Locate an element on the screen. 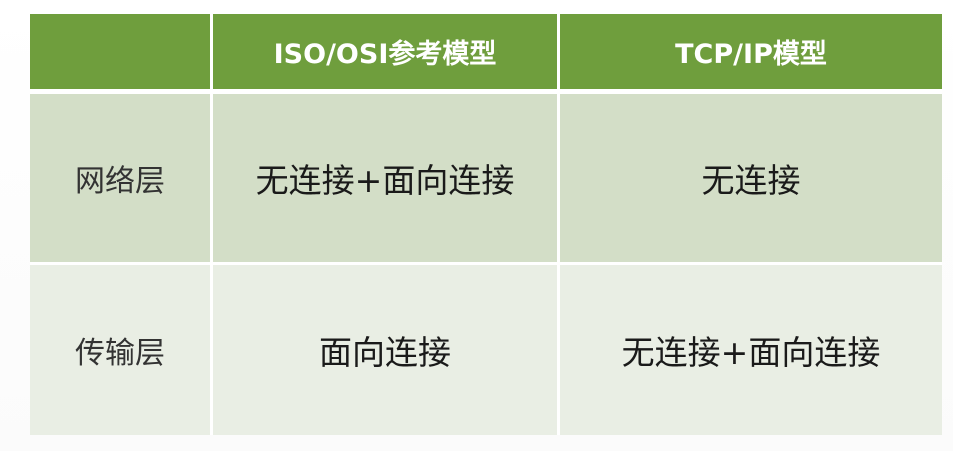  layer-label-transport: 传输层 is located at coordinates (121, 350).